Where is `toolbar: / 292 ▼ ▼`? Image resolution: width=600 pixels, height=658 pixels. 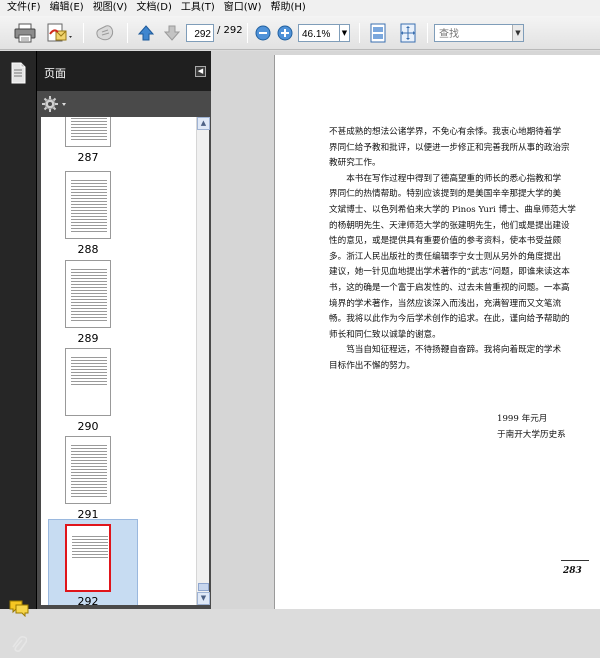
toolbar: / 292 ▼ ▼ is located at coordinates (300, 33).